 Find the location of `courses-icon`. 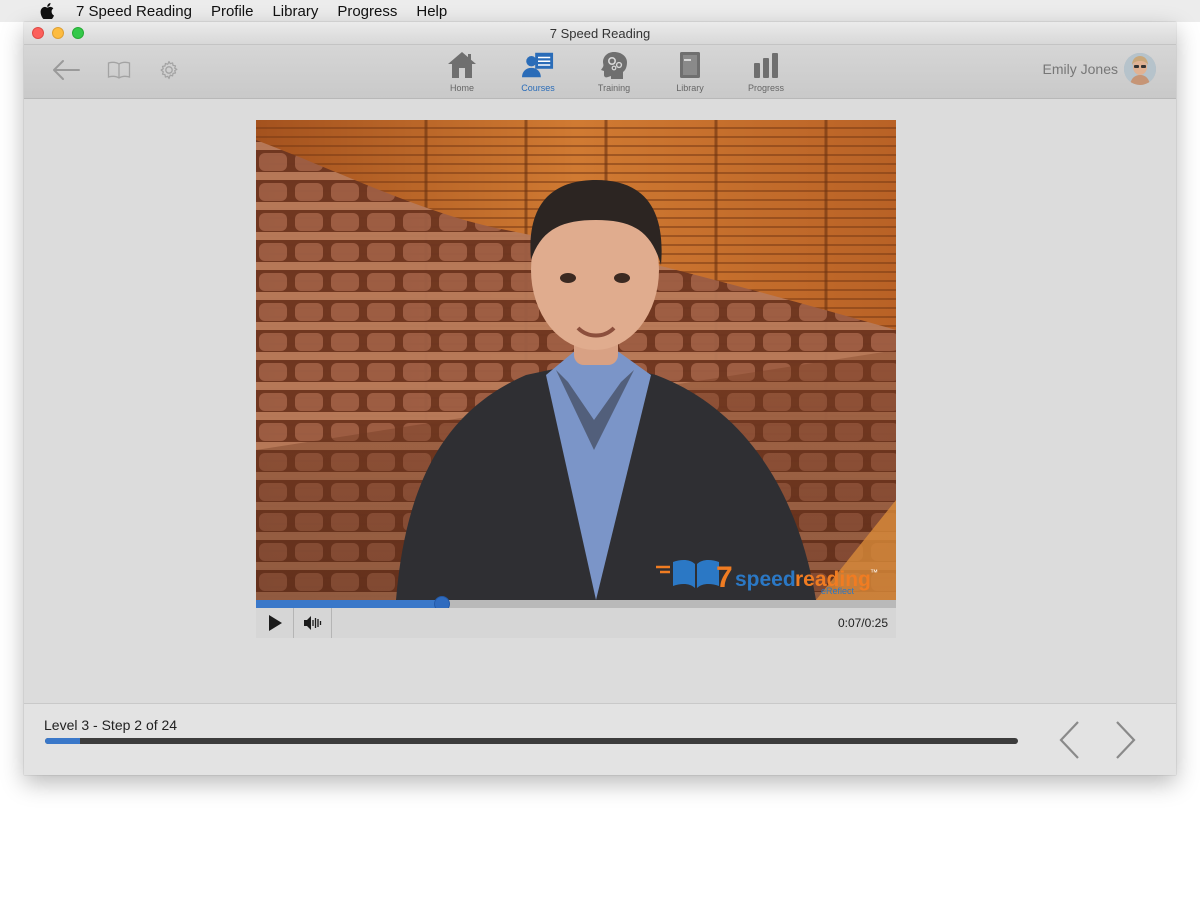

courses-icon is located at coordinates (538, 65).